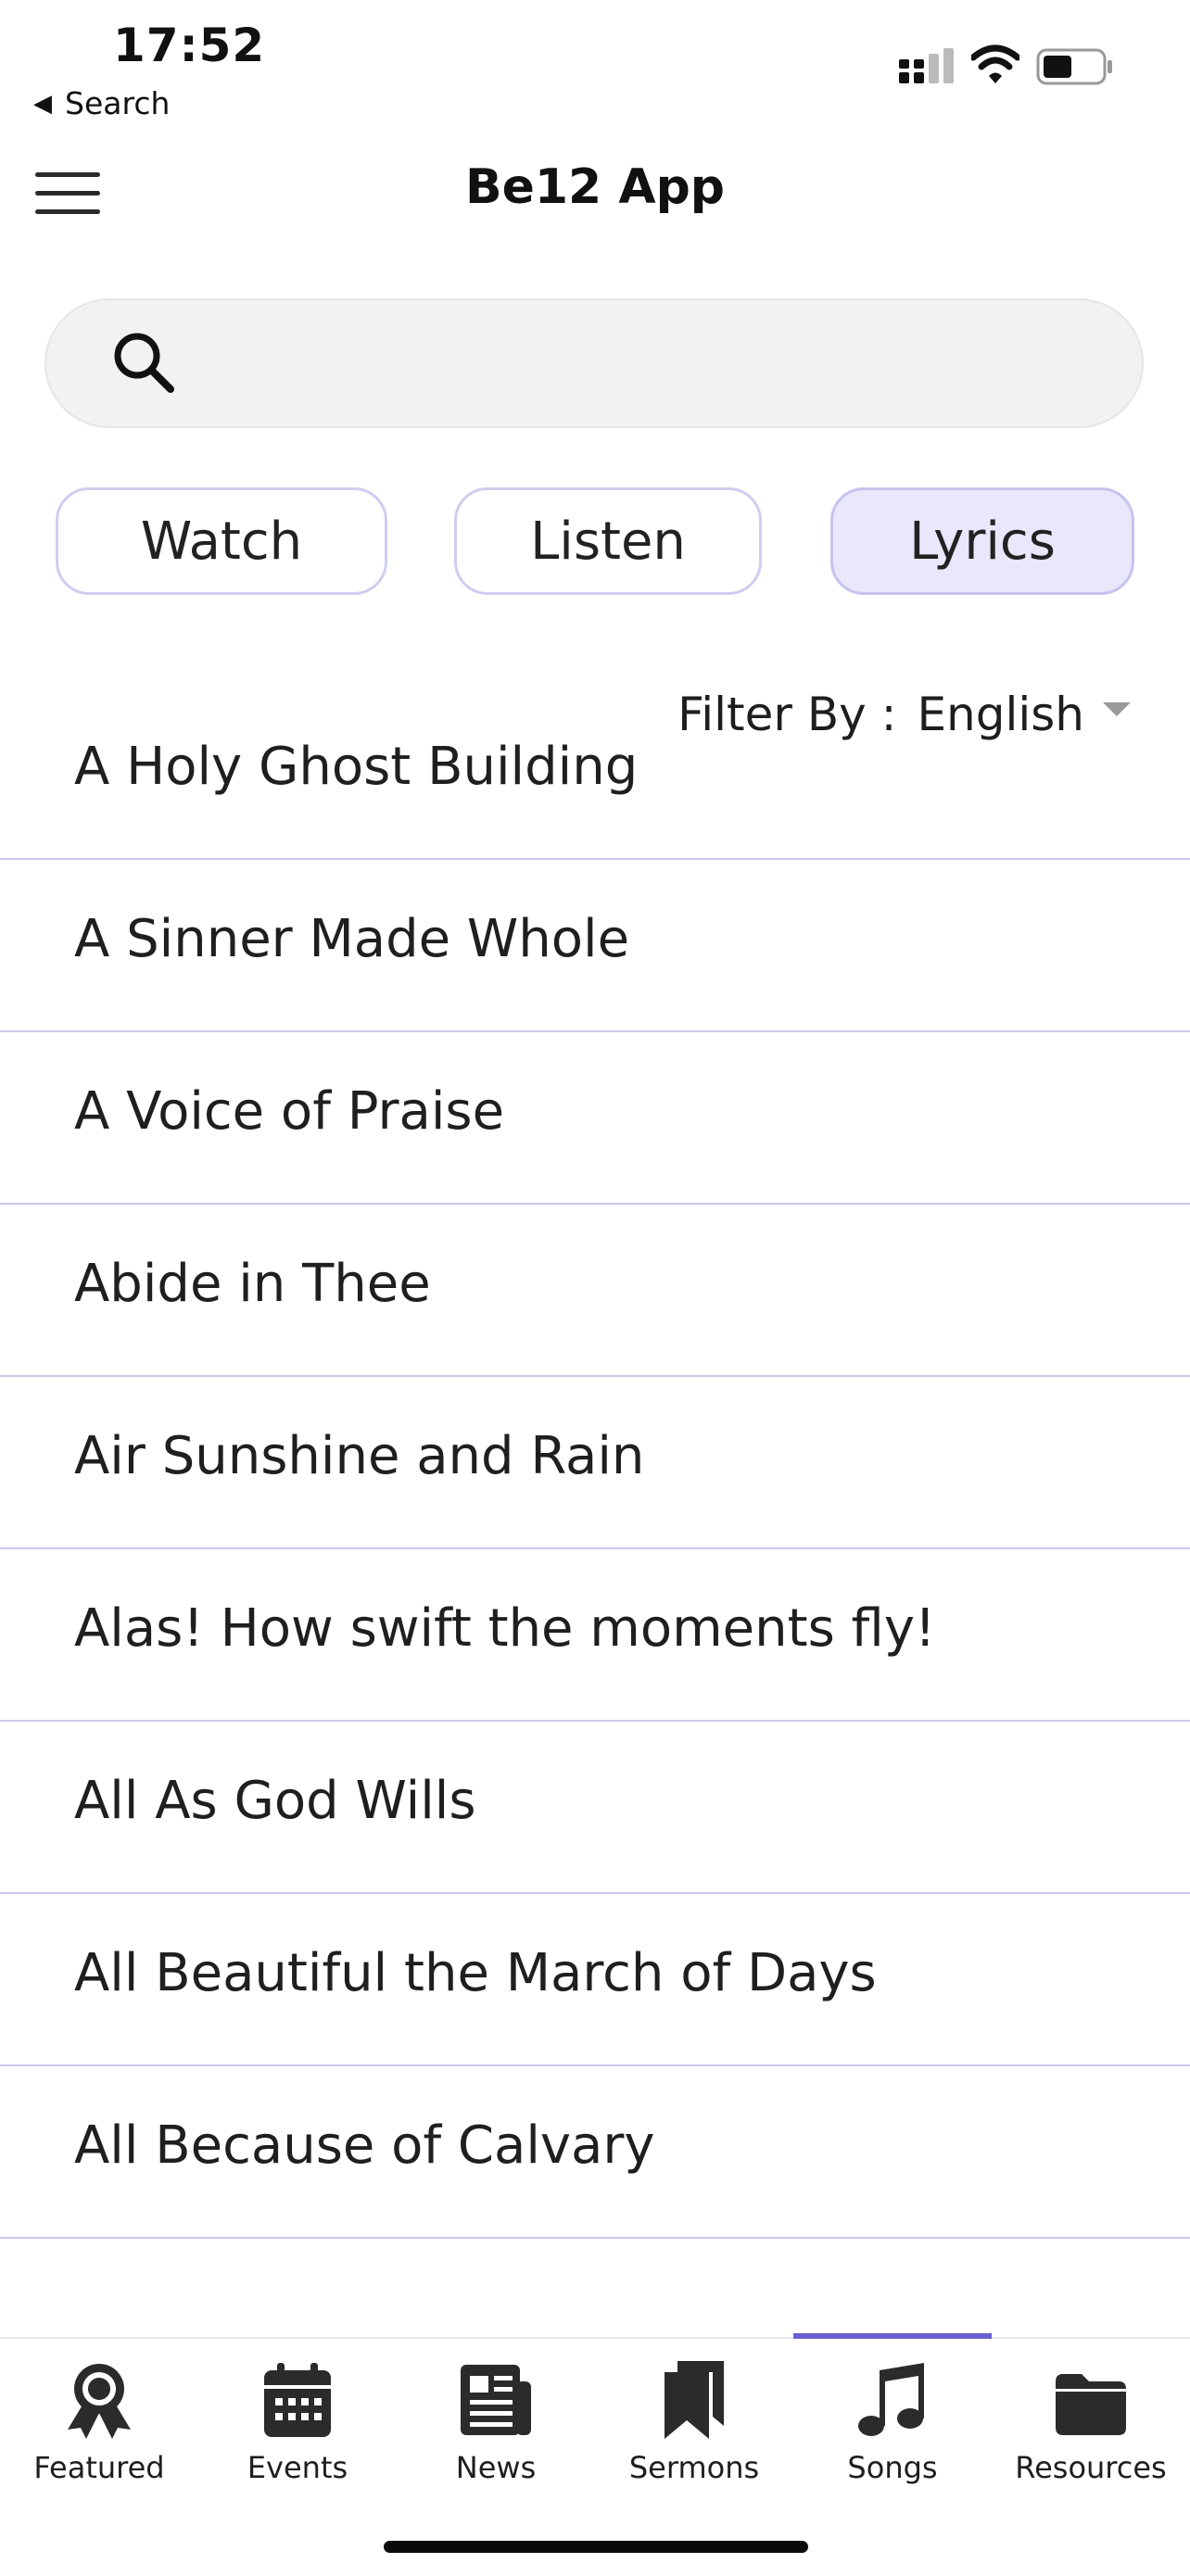 This screenshot has width=1190, height=2576. What do you see at coordinates (649, 363) in the screenshot?
I see `search-input` at bounding box center [649, 363].